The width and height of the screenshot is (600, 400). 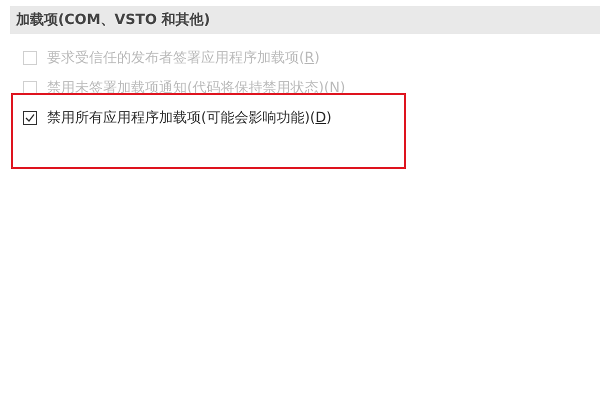 What do you see at coordinates (183, 58) in the screenshot?
I see `option-label: 要求受信任的发布者签署应用程序加载项(R)` at bounding box center [183, 58].